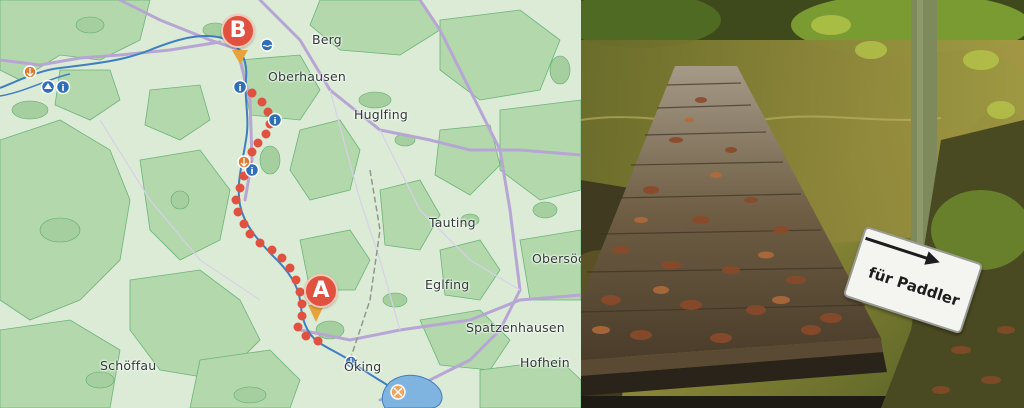 This screenshot has width=1024, height=408. Describe the element at coordinates (398, 392) in the screenshot. I see `sight-icon` at that location.